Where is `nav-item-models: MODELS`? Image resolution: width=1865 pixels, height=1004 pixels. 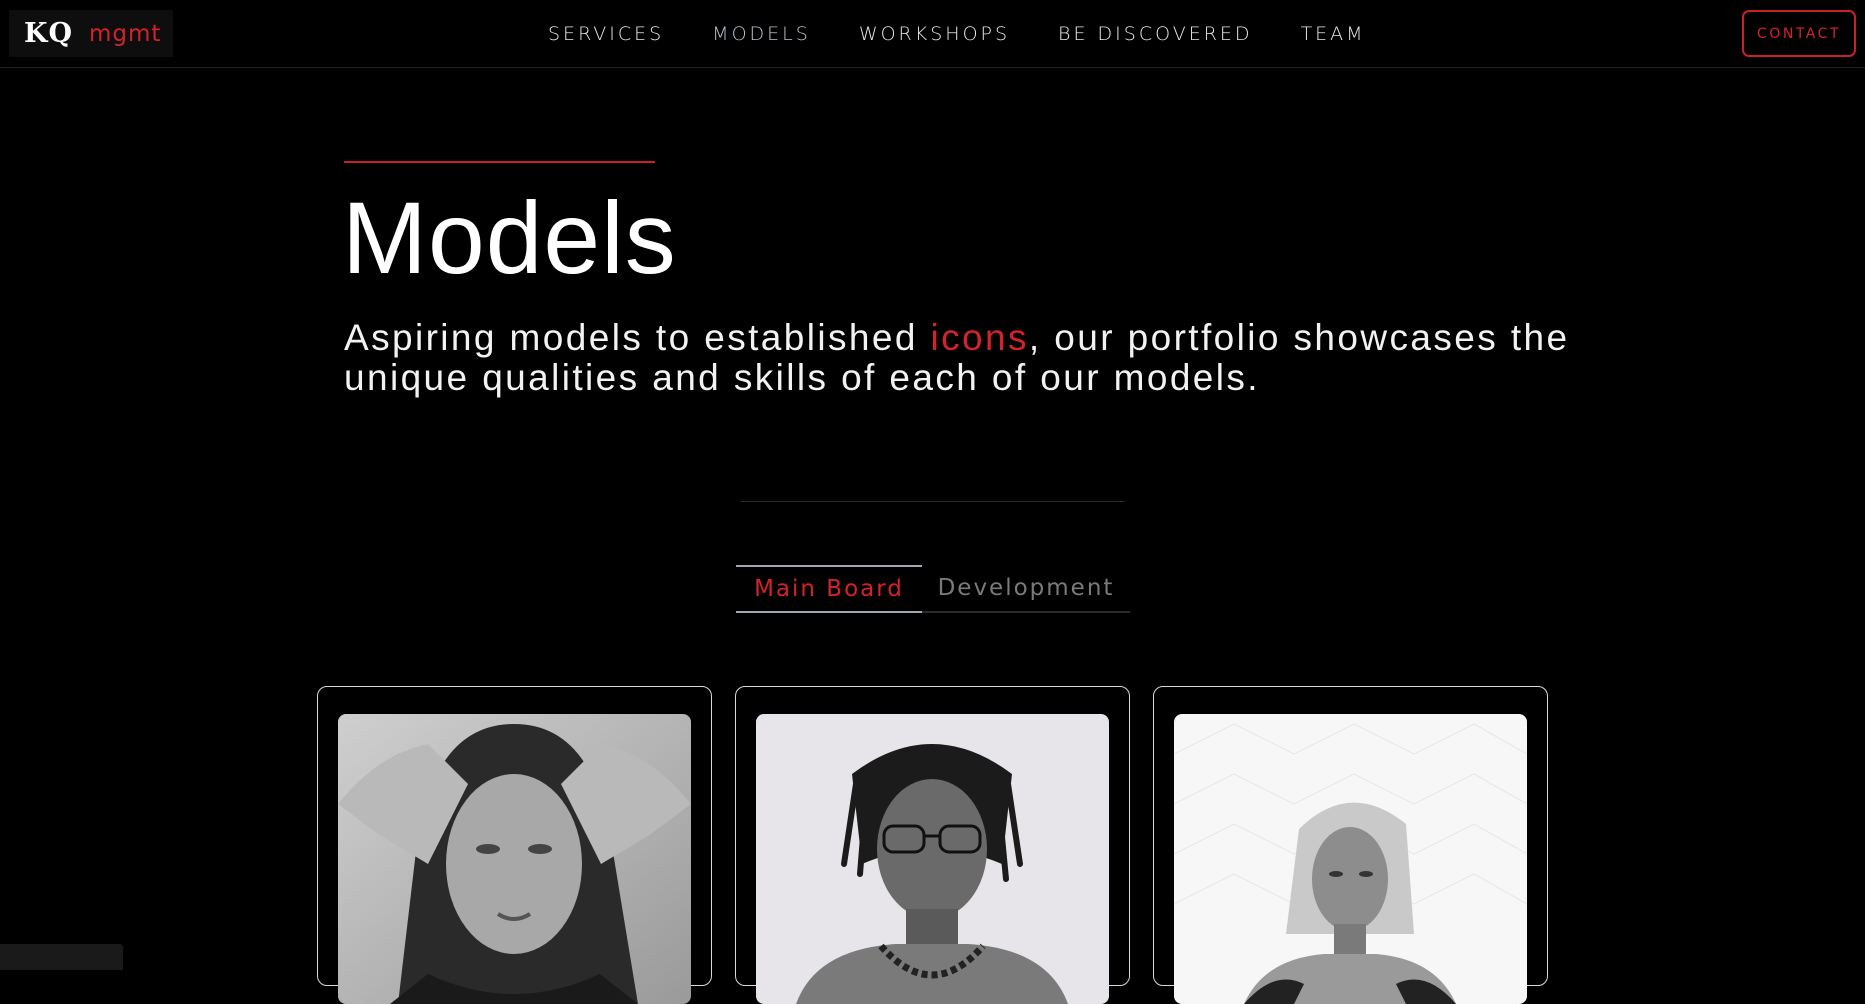 nav-item-models: MODELS is located at coordinates (761, 34).